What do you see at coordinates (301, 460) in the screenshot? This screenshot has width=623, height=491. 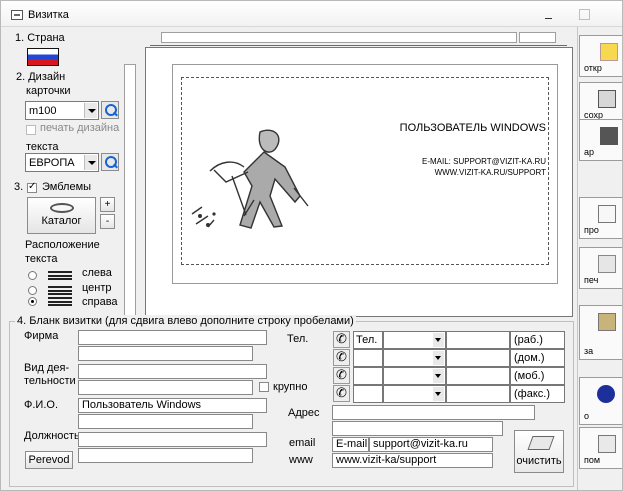 I see `website-label: www` at bounding box center [301, 460].